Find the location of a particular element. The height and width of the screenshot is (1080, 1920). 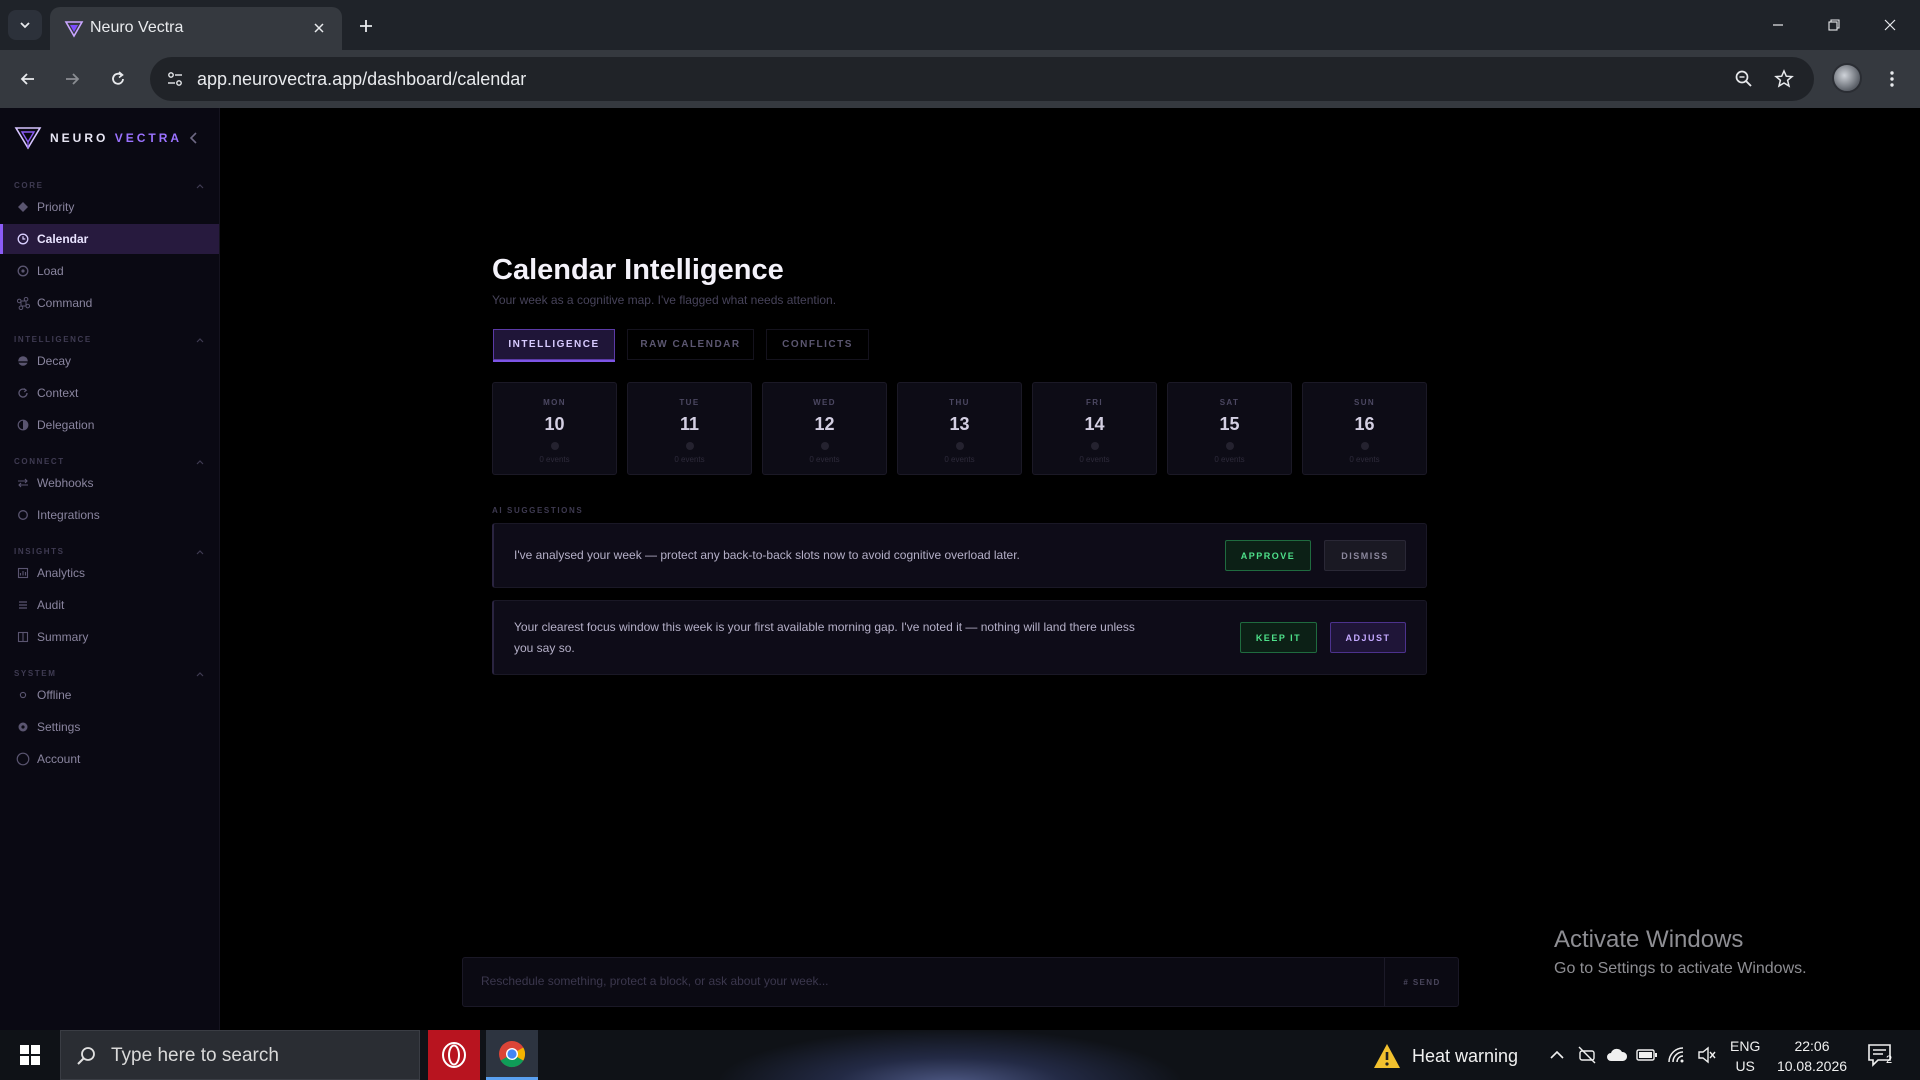

battery-icon is located at coordinates (1646, 1055).